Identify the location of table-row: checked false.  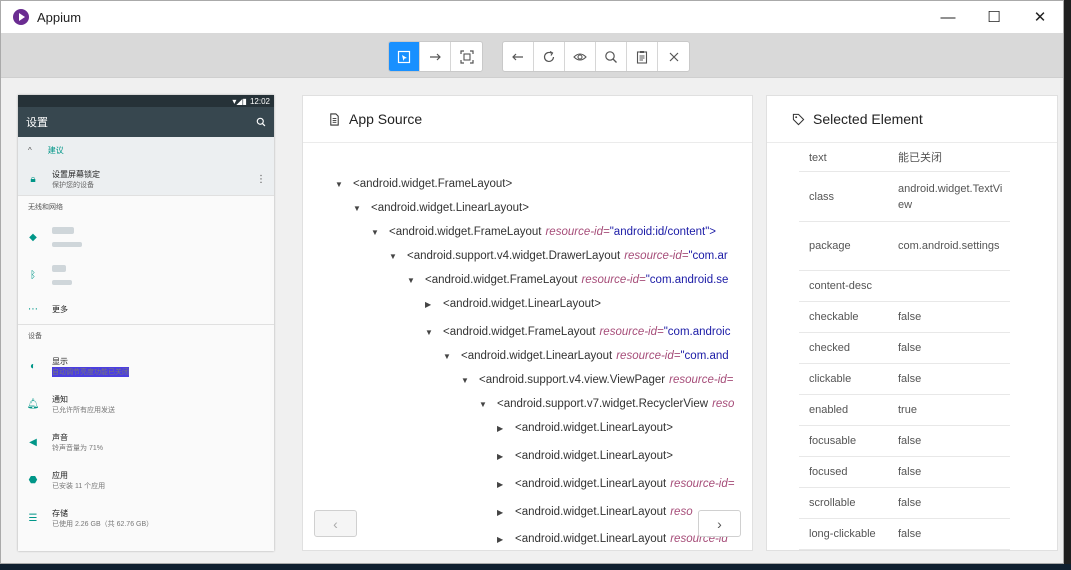
(904, 348).